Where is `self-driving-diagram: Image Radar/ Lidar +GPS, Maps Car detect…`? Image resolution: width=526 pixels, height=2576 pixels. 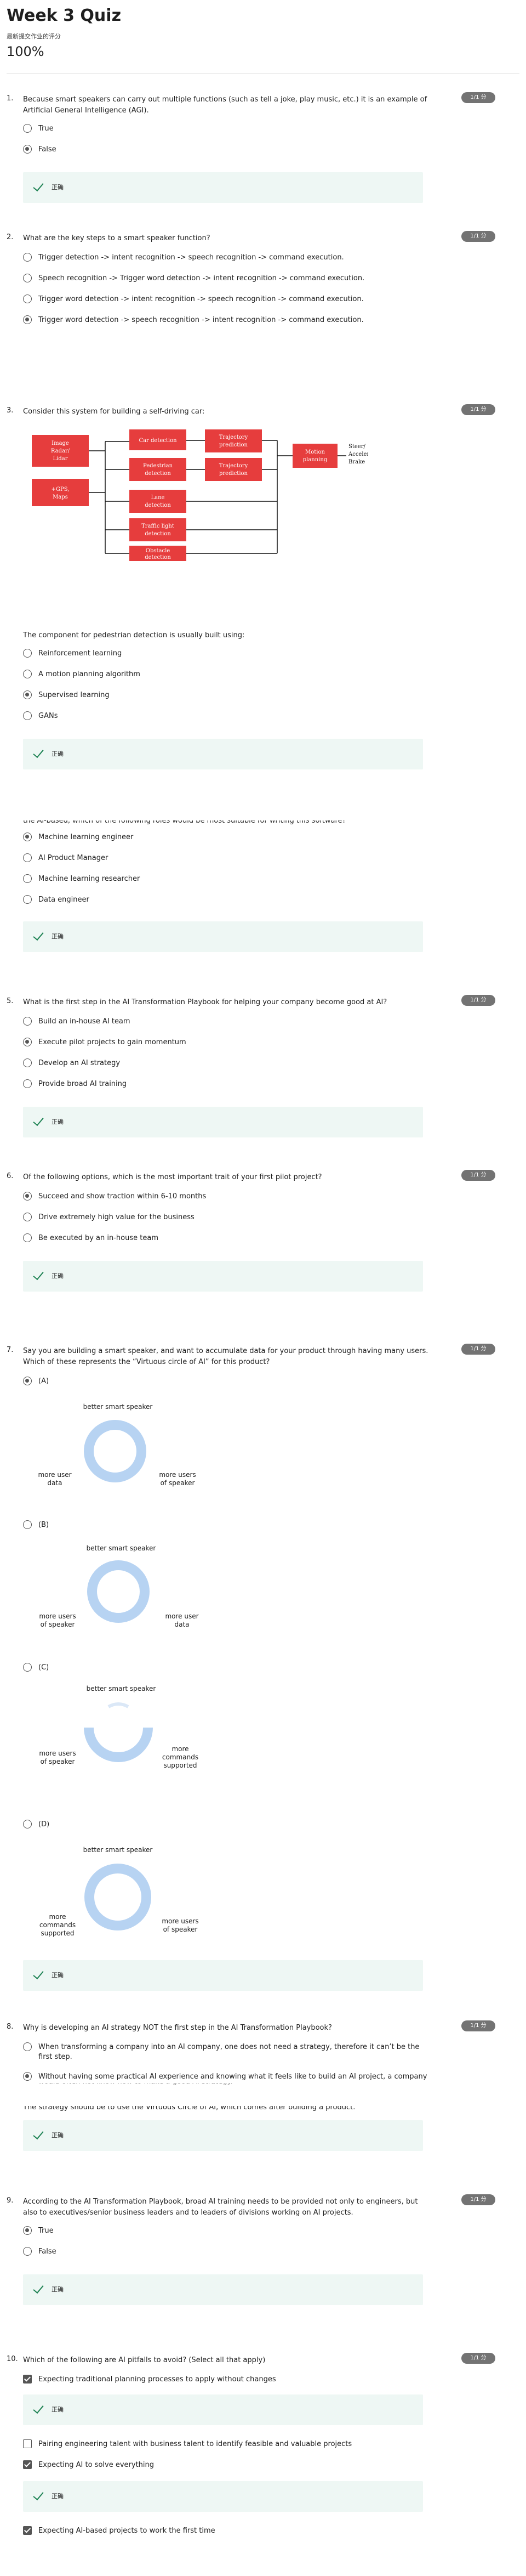 self-driving-diagram: Image Radar/ Lidar +GPS, Maps Car detect… is located at coordinates (200, 495).